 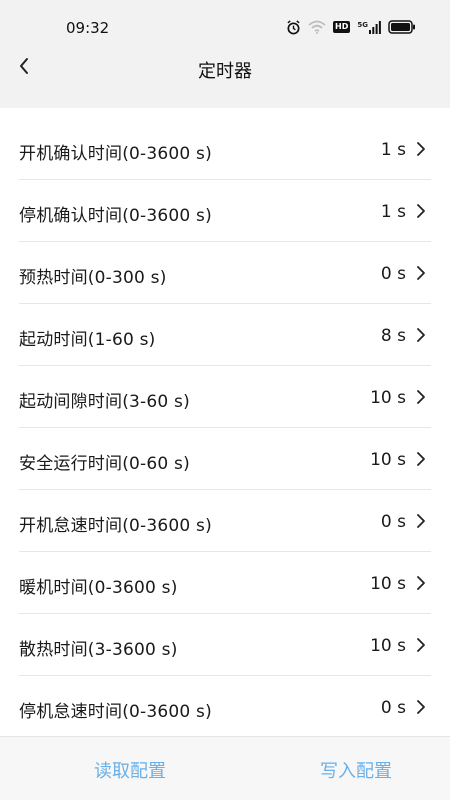 What do you see at coordinates (130, 770) in the screenshot?
I see `read-config-button: 读取配置` at bounding box center [130, 770].